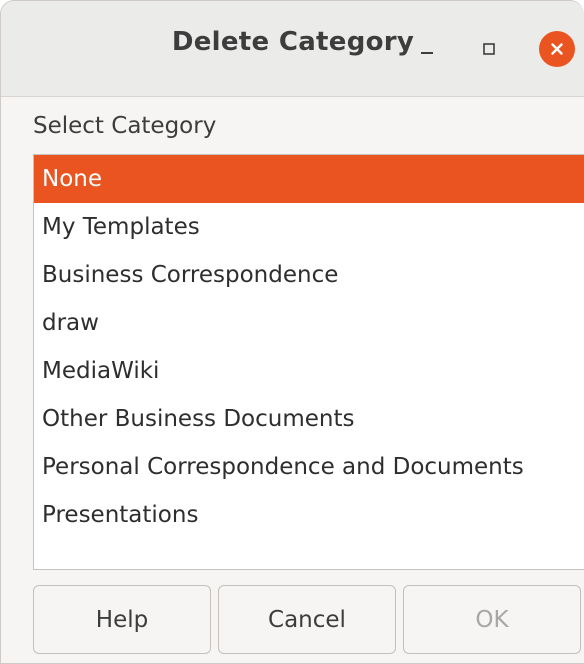 The width and height of the screenshot is (584, 664). I want to click on minimize-icon, so click(427, 53).